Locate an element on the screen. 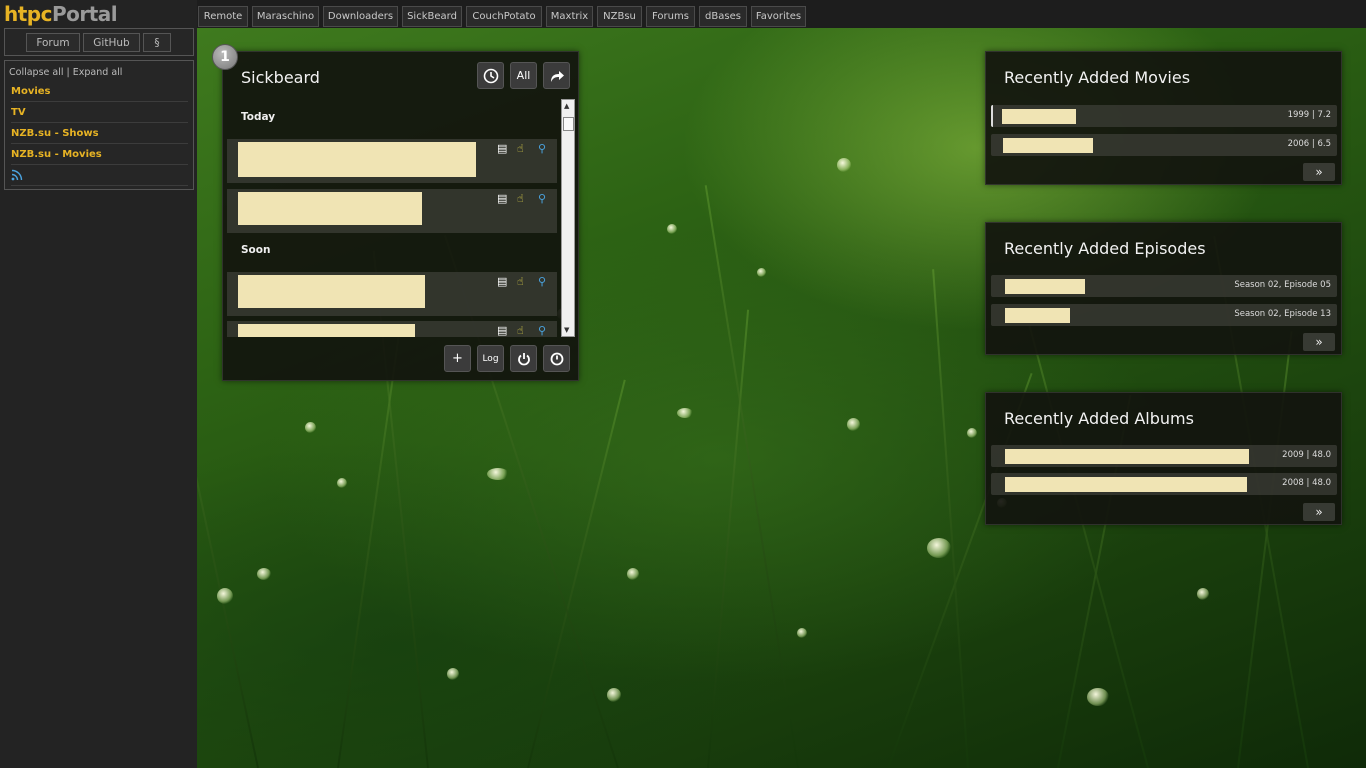 The image size is (1366, 768). album-row: 2008 | 48.0 is located at coordinates (1164, 484).